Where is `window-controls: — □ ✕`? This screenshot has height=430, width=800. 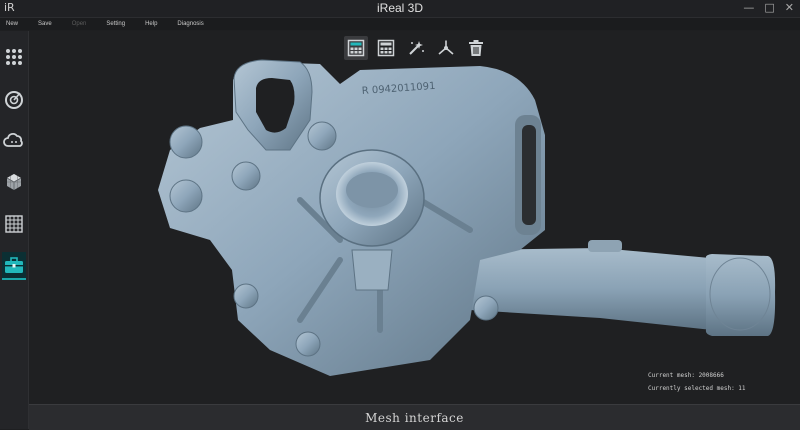 window-controls: — □ ✕ is located at coordinates (768, 7).